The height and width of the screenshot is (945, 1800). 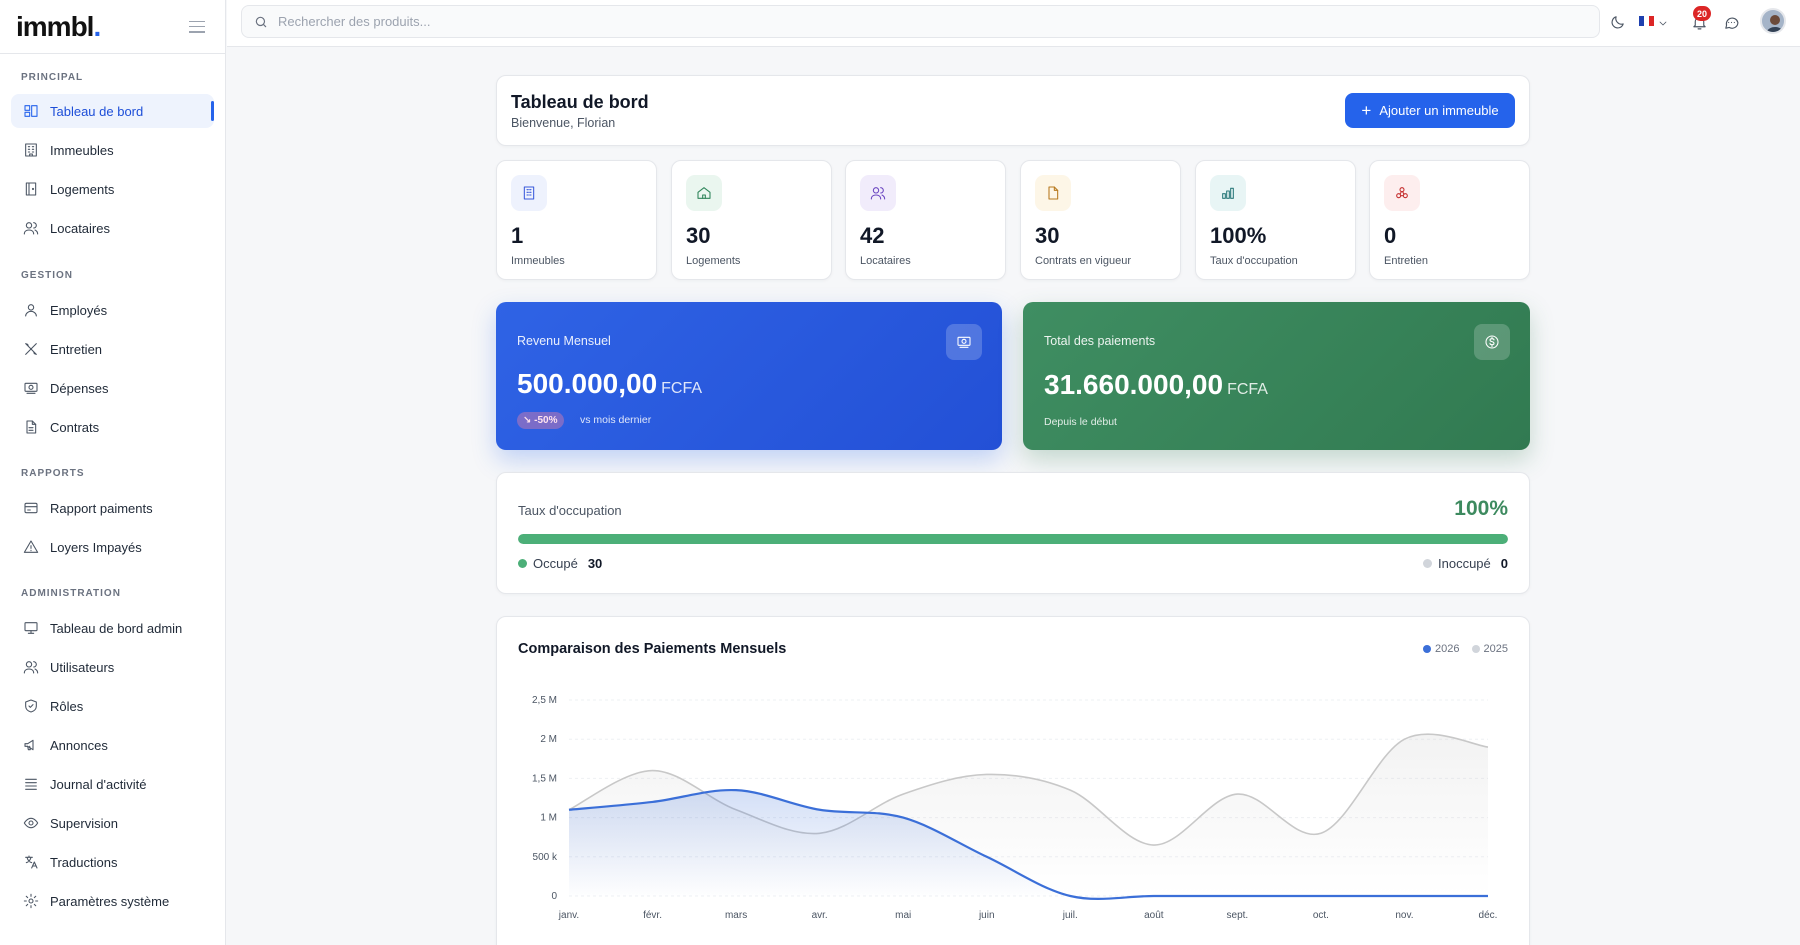 What do you see at coordinates (31, 784) in the screenshot?
I see `list-icon` at bounding box center [31, 784].